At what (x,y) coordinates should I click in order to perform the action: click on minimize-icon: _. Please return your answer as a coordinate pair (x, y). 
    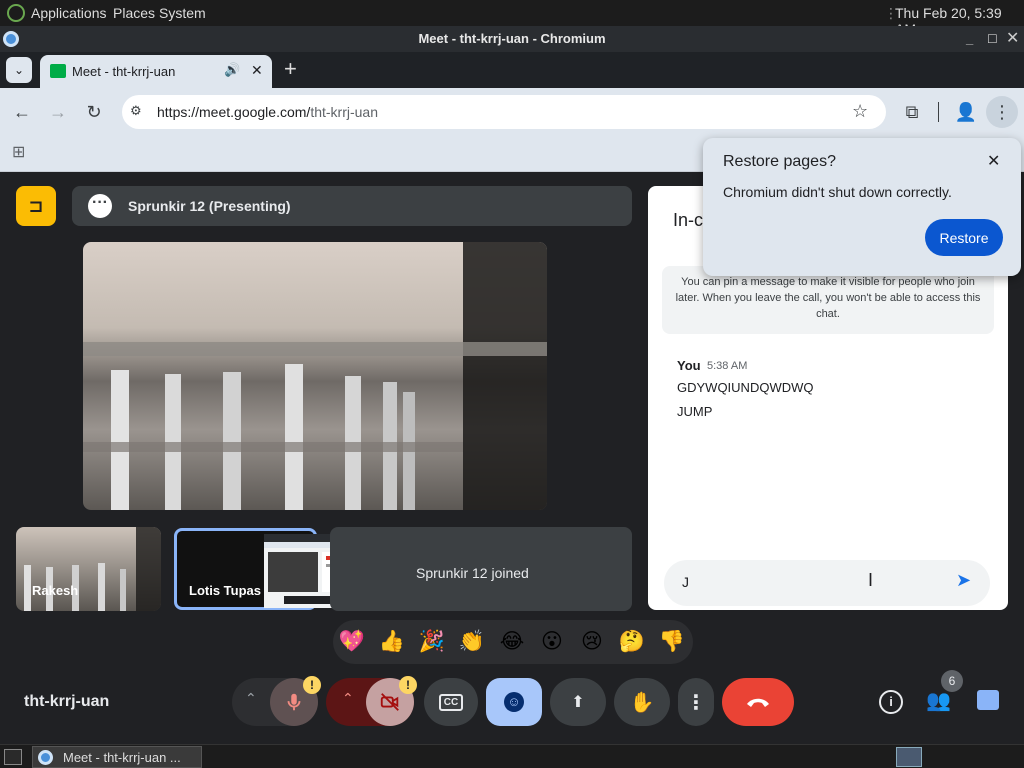
    Looking at the image, I should click on (969, 39).